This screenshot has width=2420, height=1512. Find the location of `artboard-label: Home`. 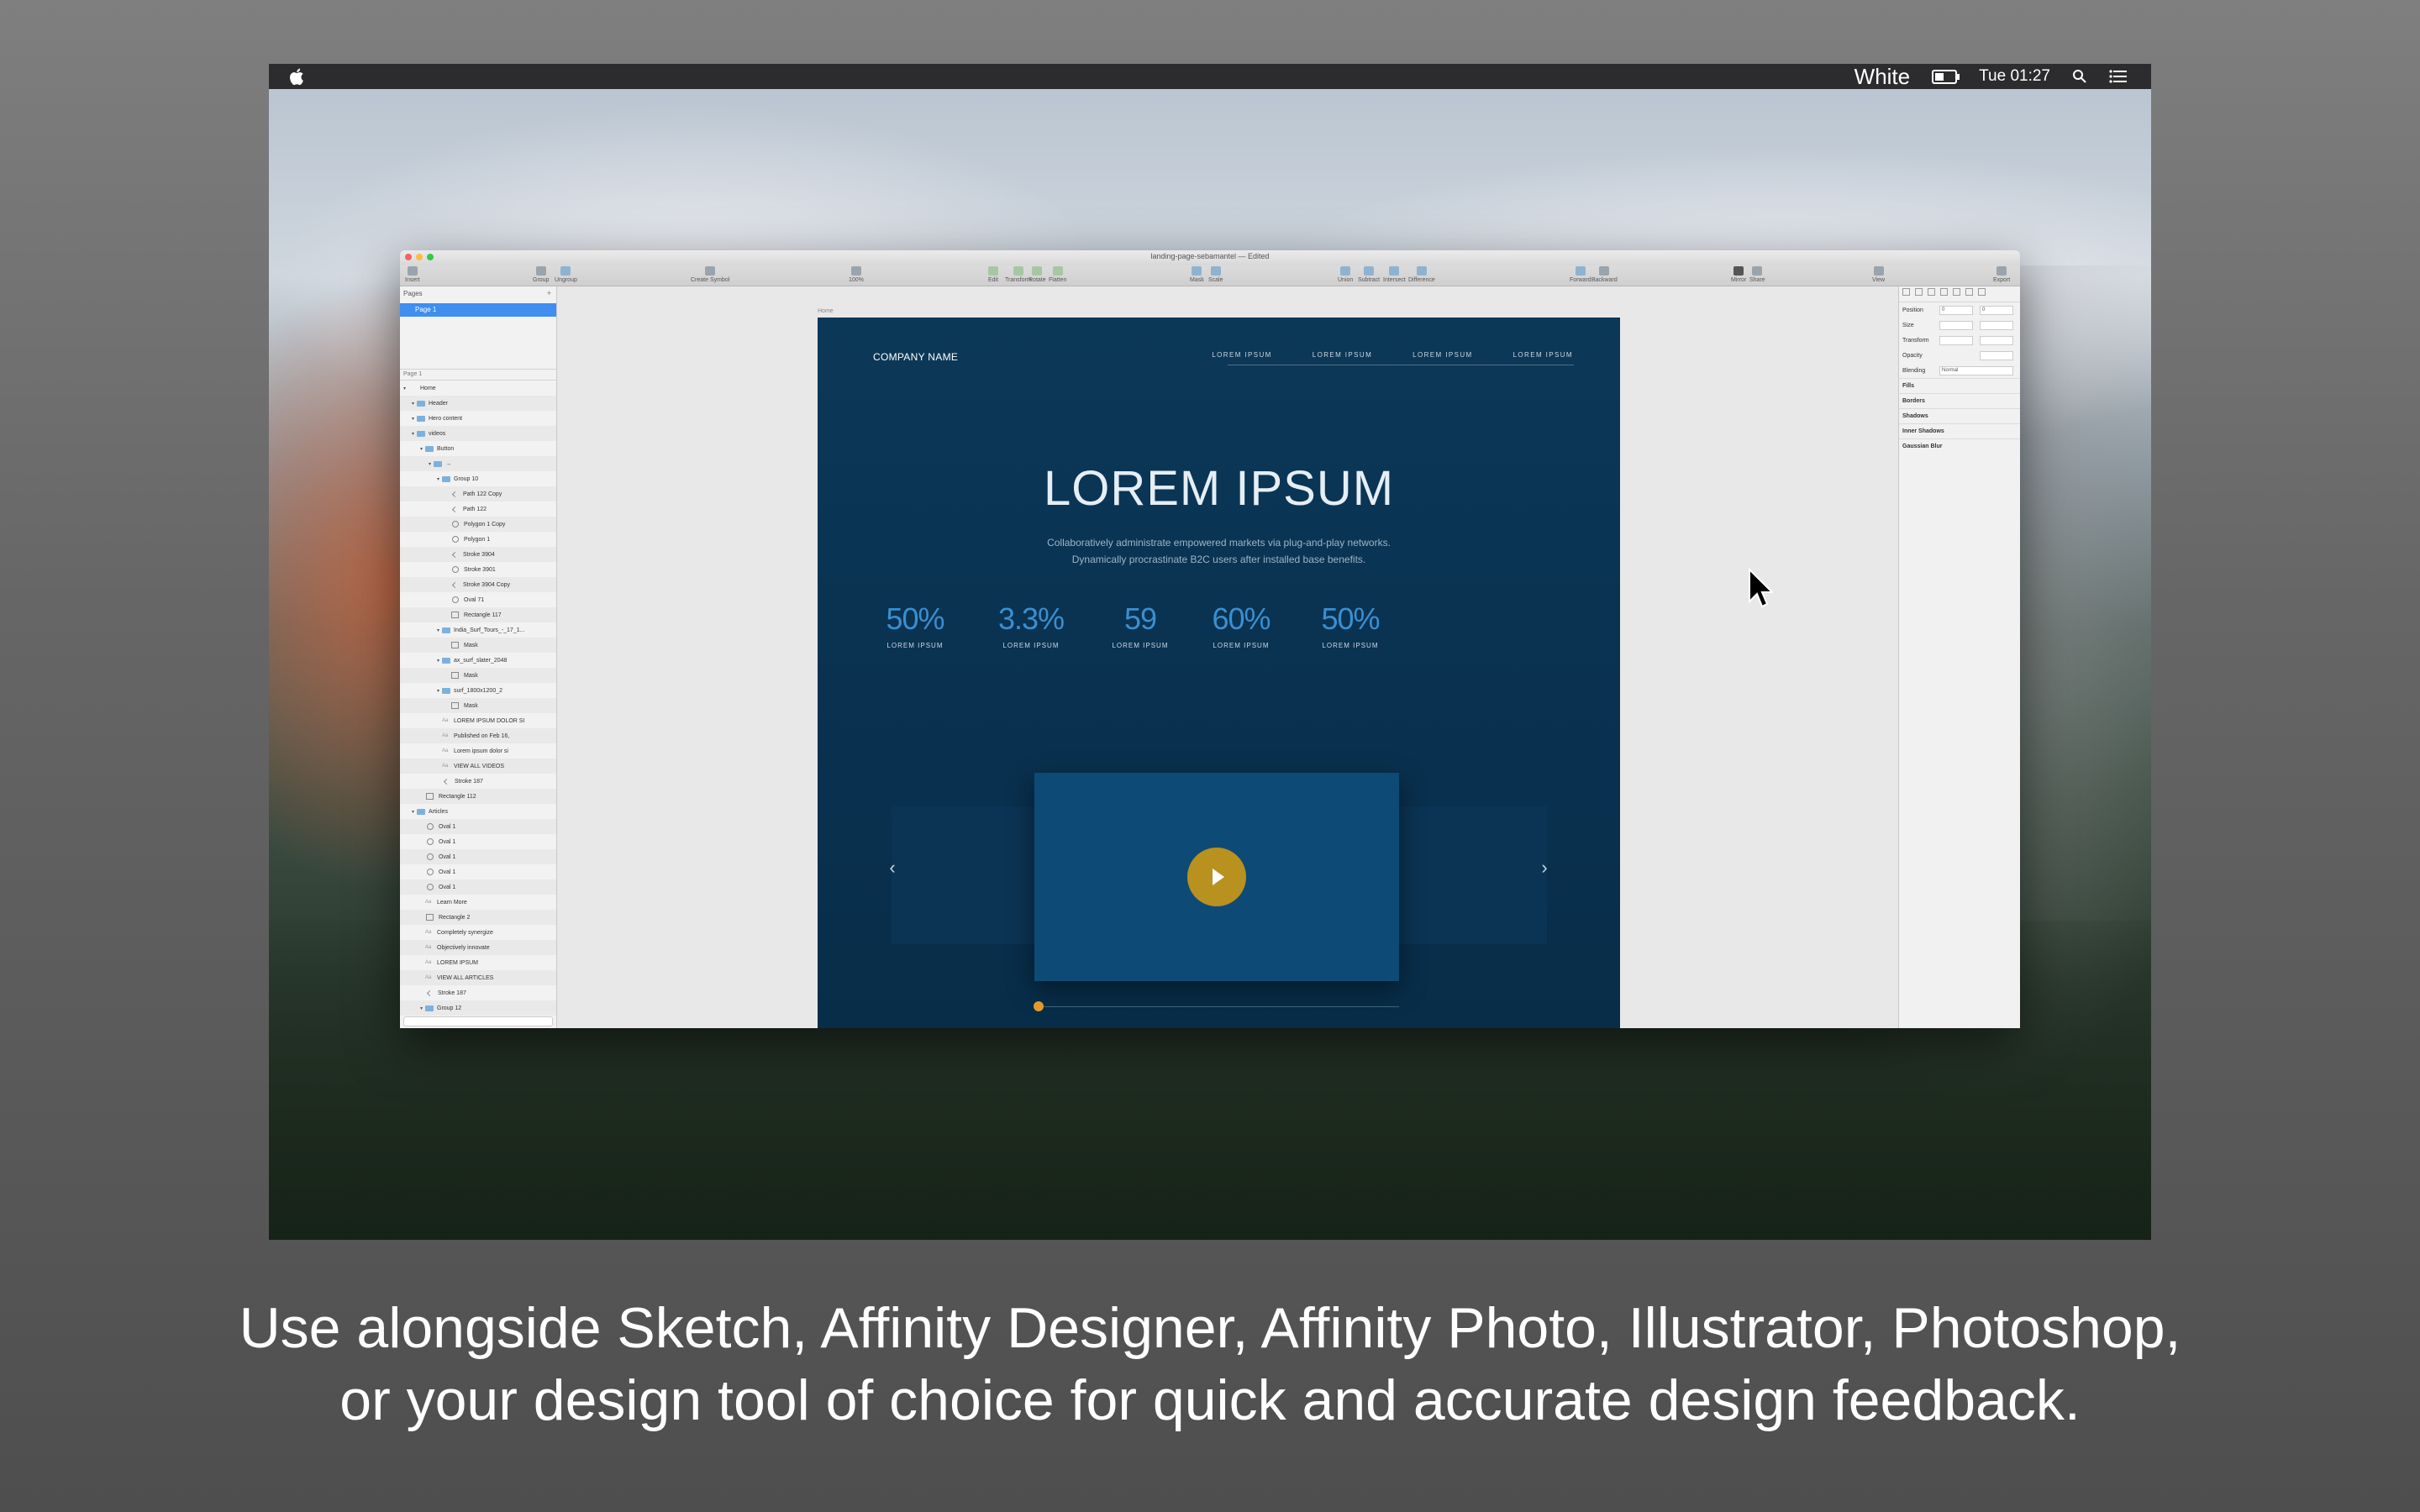

artboard-label: Home is located at coordinates (826, 311).